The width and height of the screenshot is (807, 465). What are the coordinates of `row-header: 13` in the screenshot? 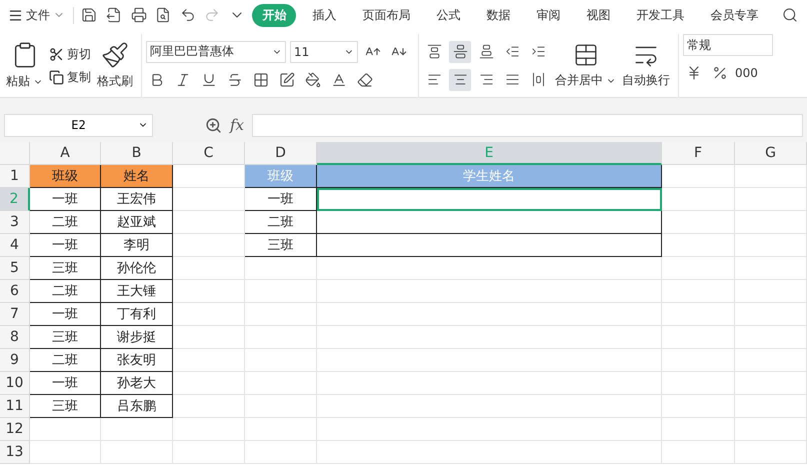 It's located at (15, 452).